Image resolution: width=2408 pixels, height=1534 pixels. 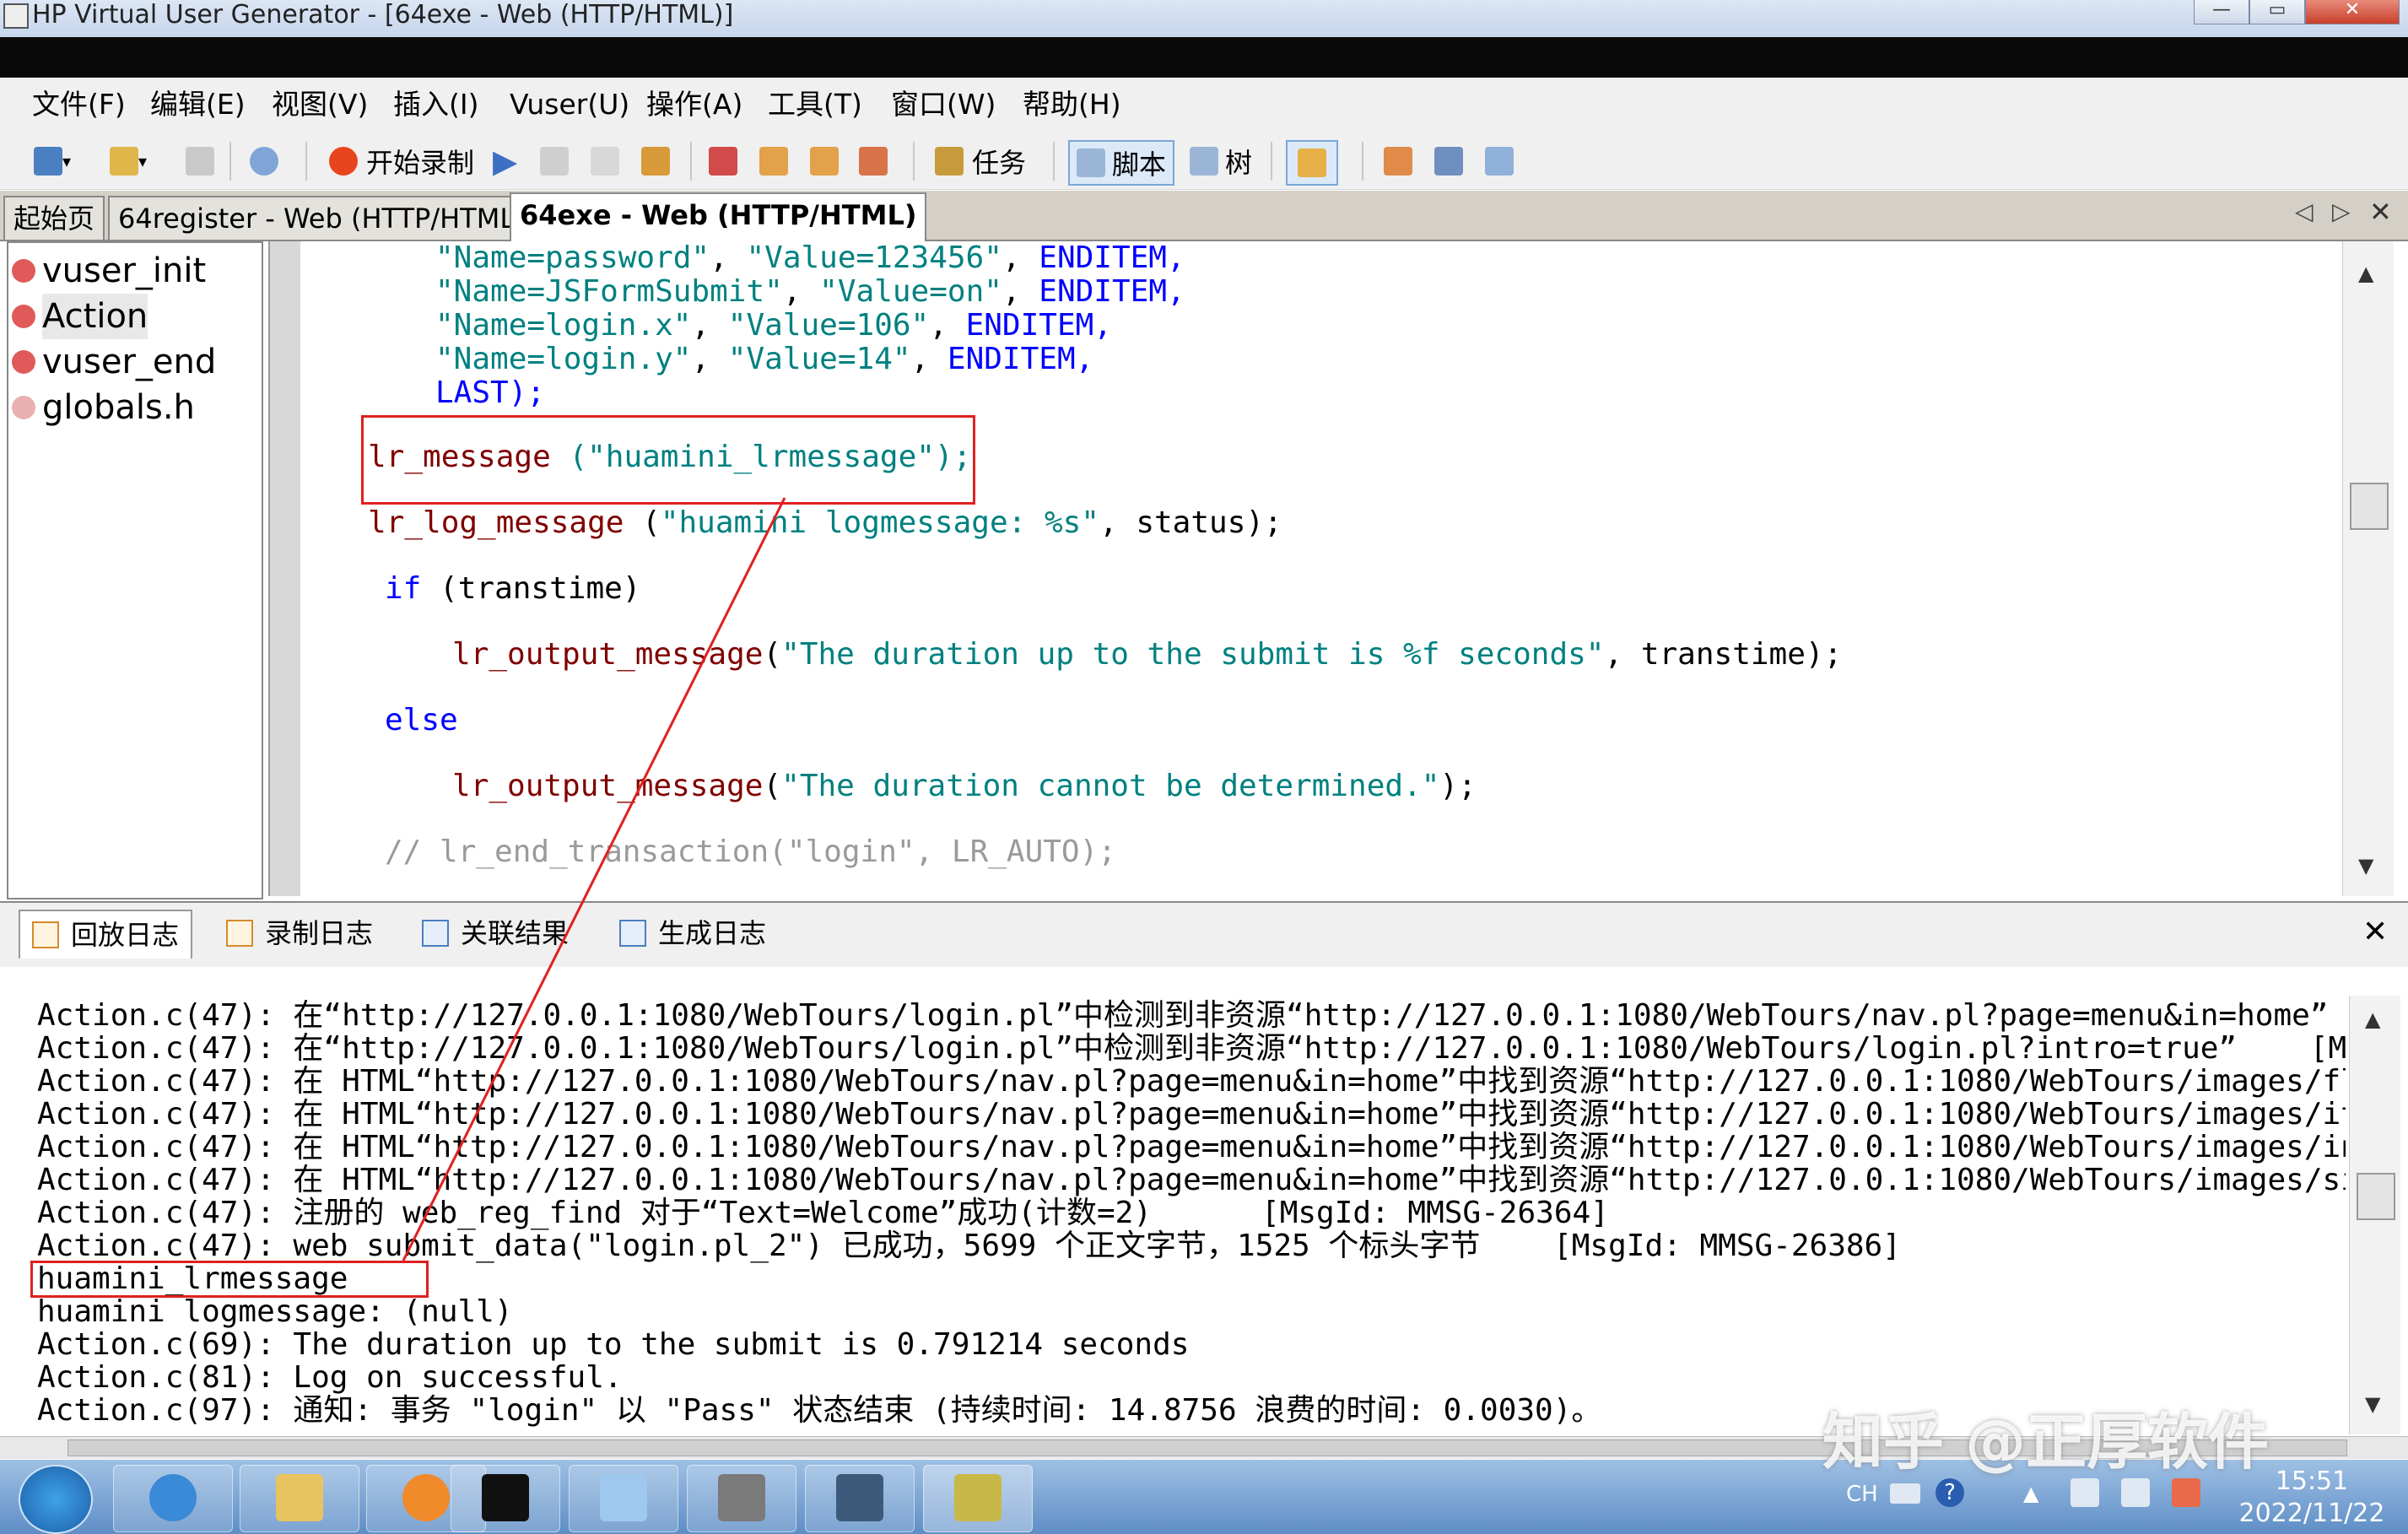 I want to click on taskbar-ie, so click(x=173, y=1499).